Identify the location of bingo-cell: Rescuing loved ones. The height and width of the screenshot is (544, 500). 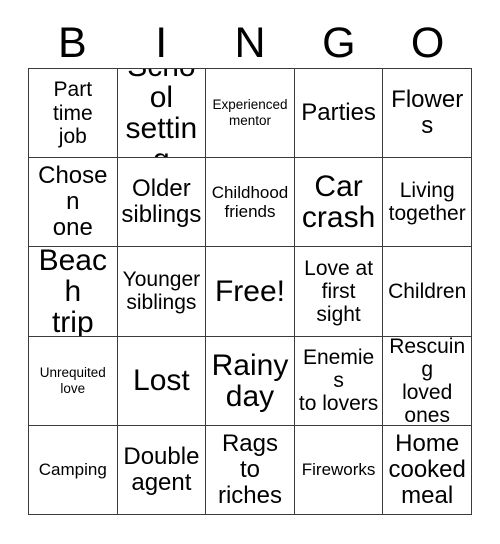
(427, 381).